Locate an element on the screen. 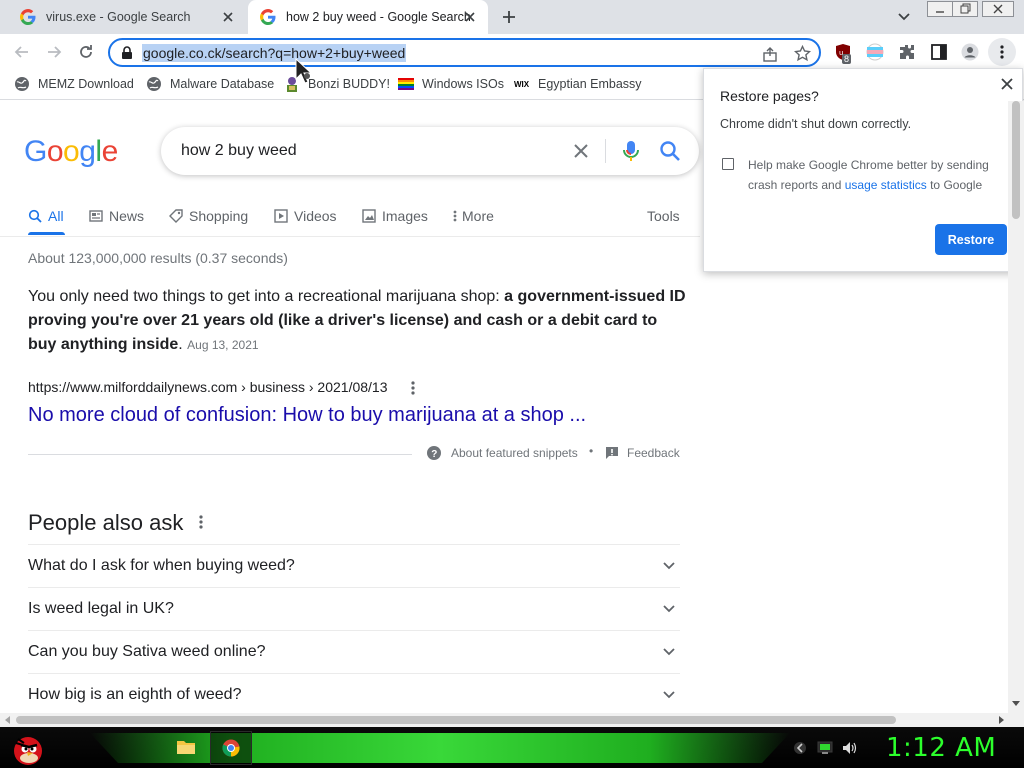  url-text: google.co.ck/search?q=how+2+buy+weed is located at coordinates (274, 53).